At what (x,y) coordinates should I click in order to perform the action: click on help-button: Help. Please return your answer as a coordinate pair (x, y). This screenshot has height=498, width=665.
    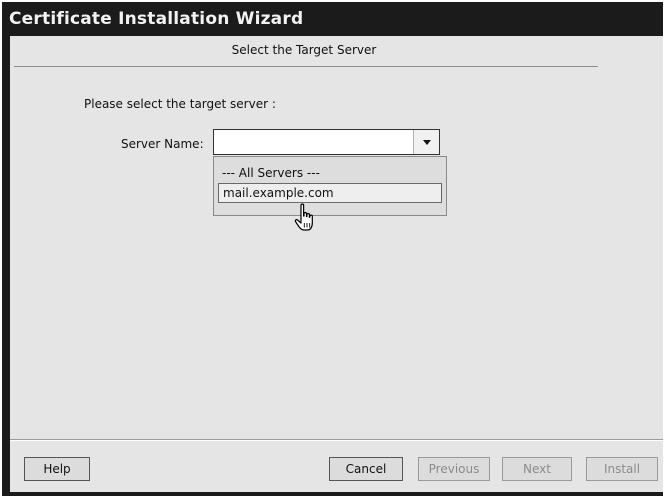
    Looking at the image, I should click on (57, 469).